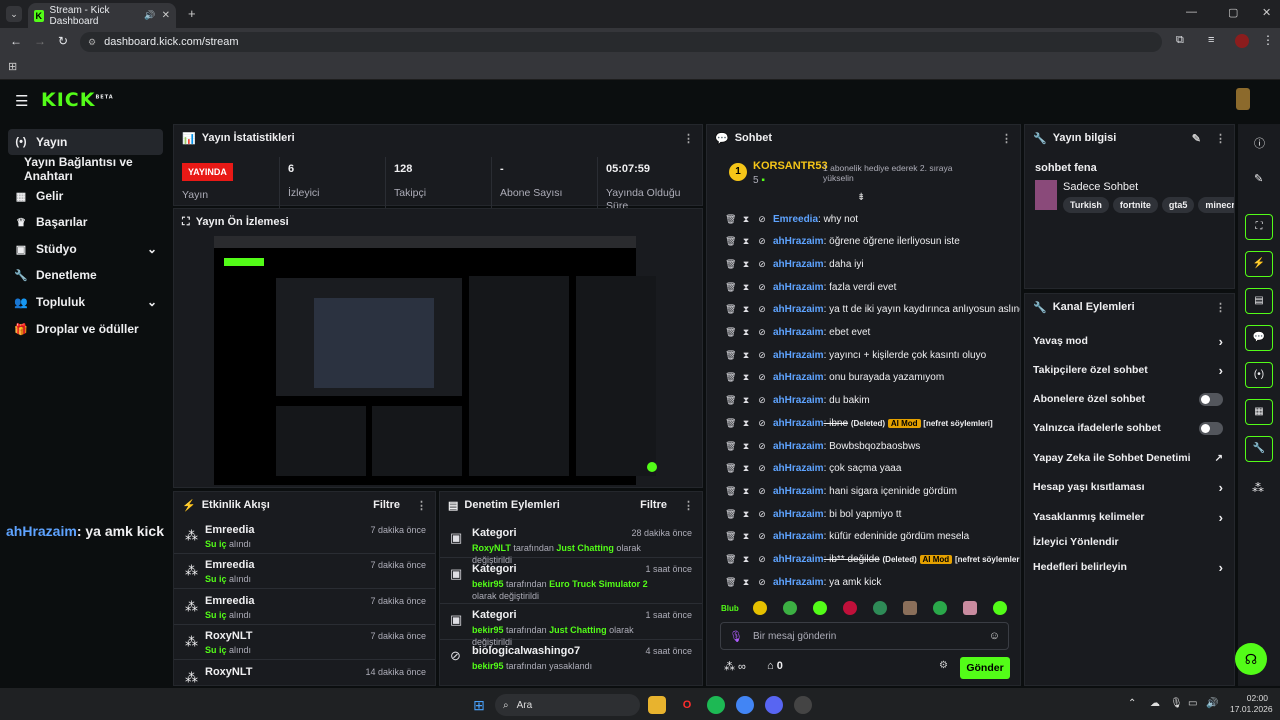 The image size is (1280, 720). I want to click on forward-icon: →, so click(40, 41).